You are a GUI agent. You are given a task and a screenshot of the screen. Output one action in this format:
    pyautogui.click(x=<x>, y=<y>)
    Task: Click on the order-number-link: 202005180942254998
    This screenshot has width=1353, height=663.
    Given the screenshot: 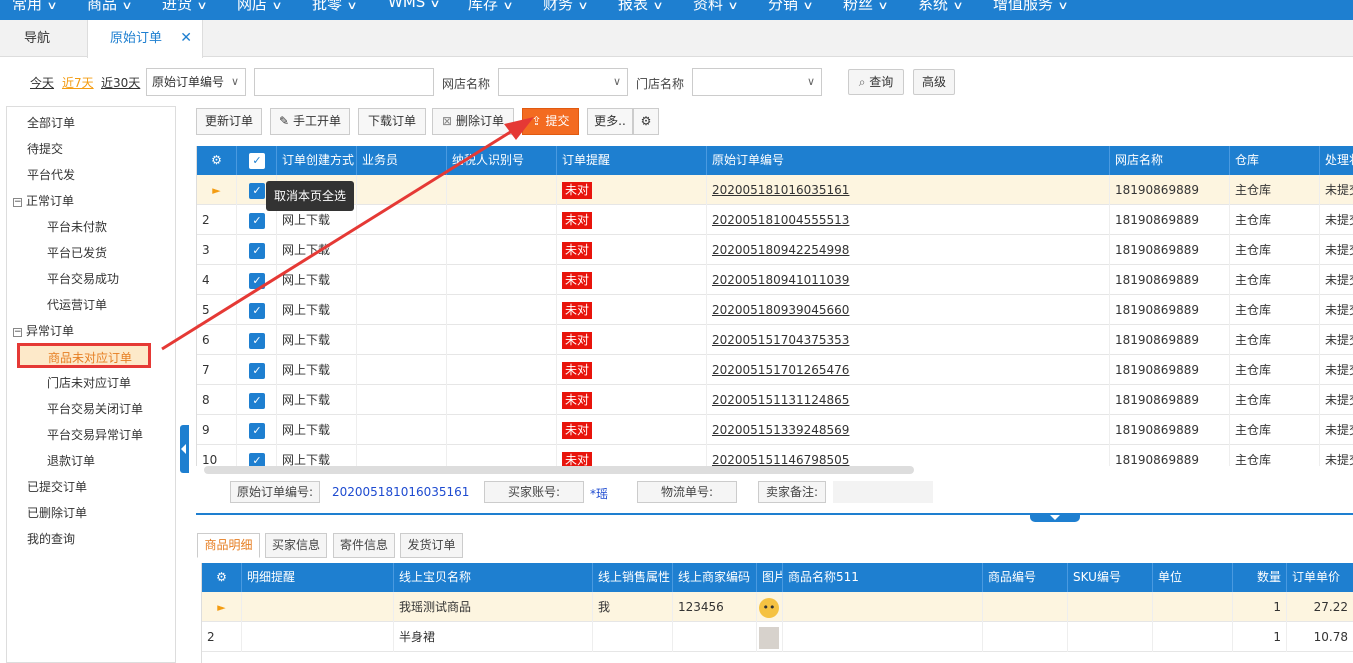 What is the action you would take?
    pyautogui.click(x=780, y=250)
    